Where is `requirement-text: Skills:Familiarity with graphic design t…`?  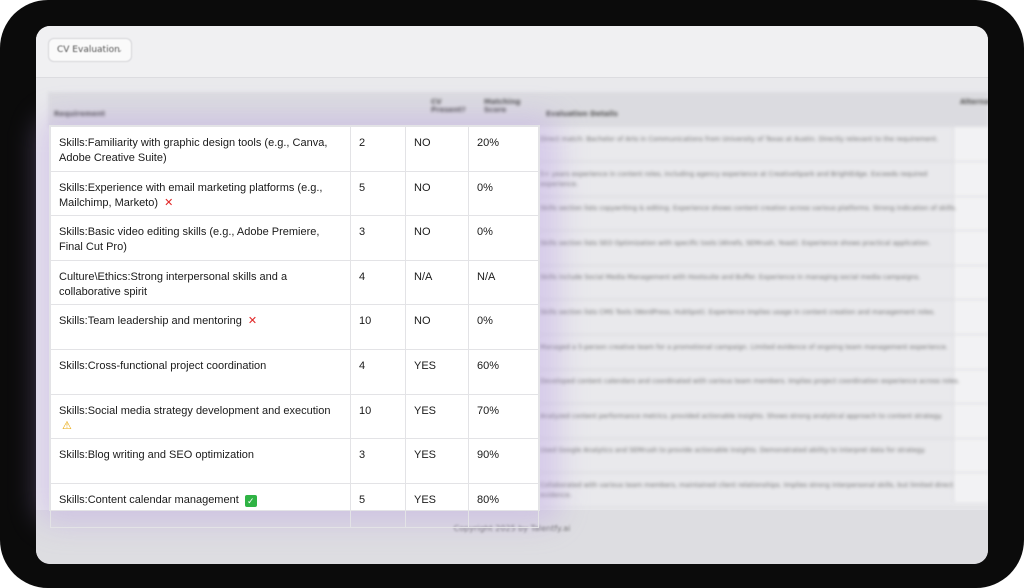
requirement-text: Skills:Familiarity with graphic design t… is located at coordinates (193, 150).